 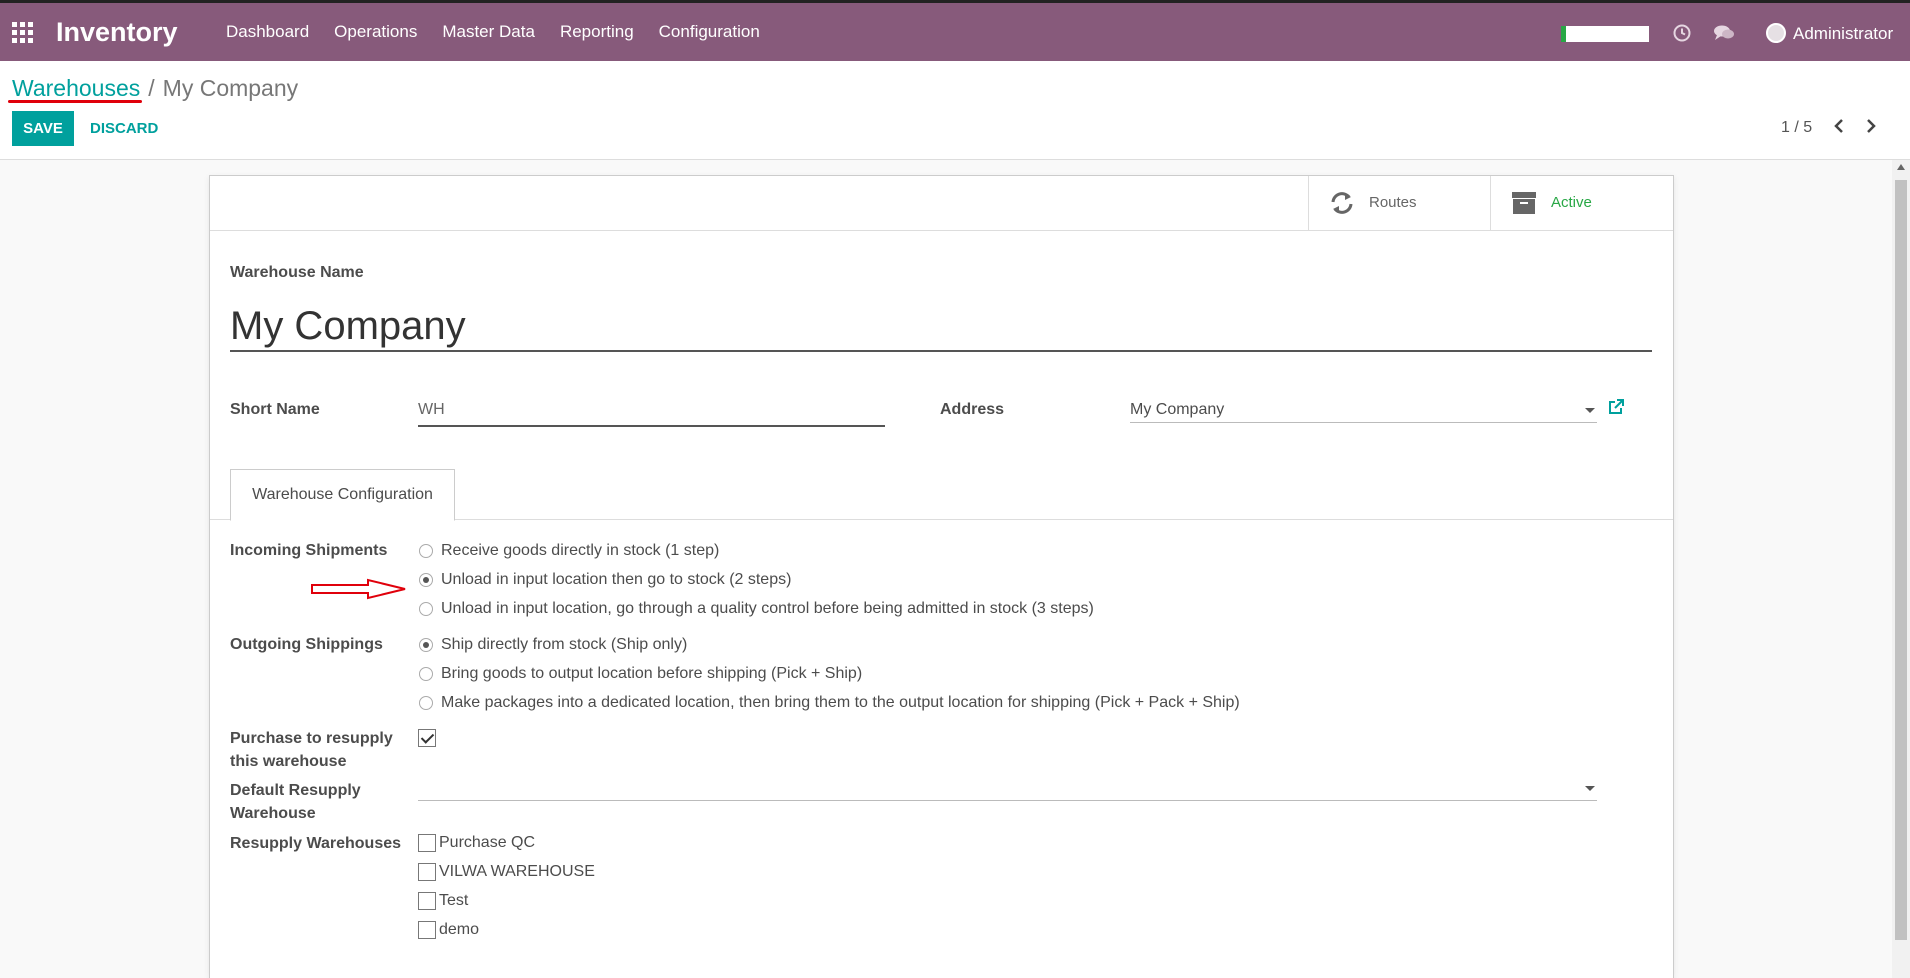 I want to click on active-toggle-button: Active, so click(x=1581, y=203).